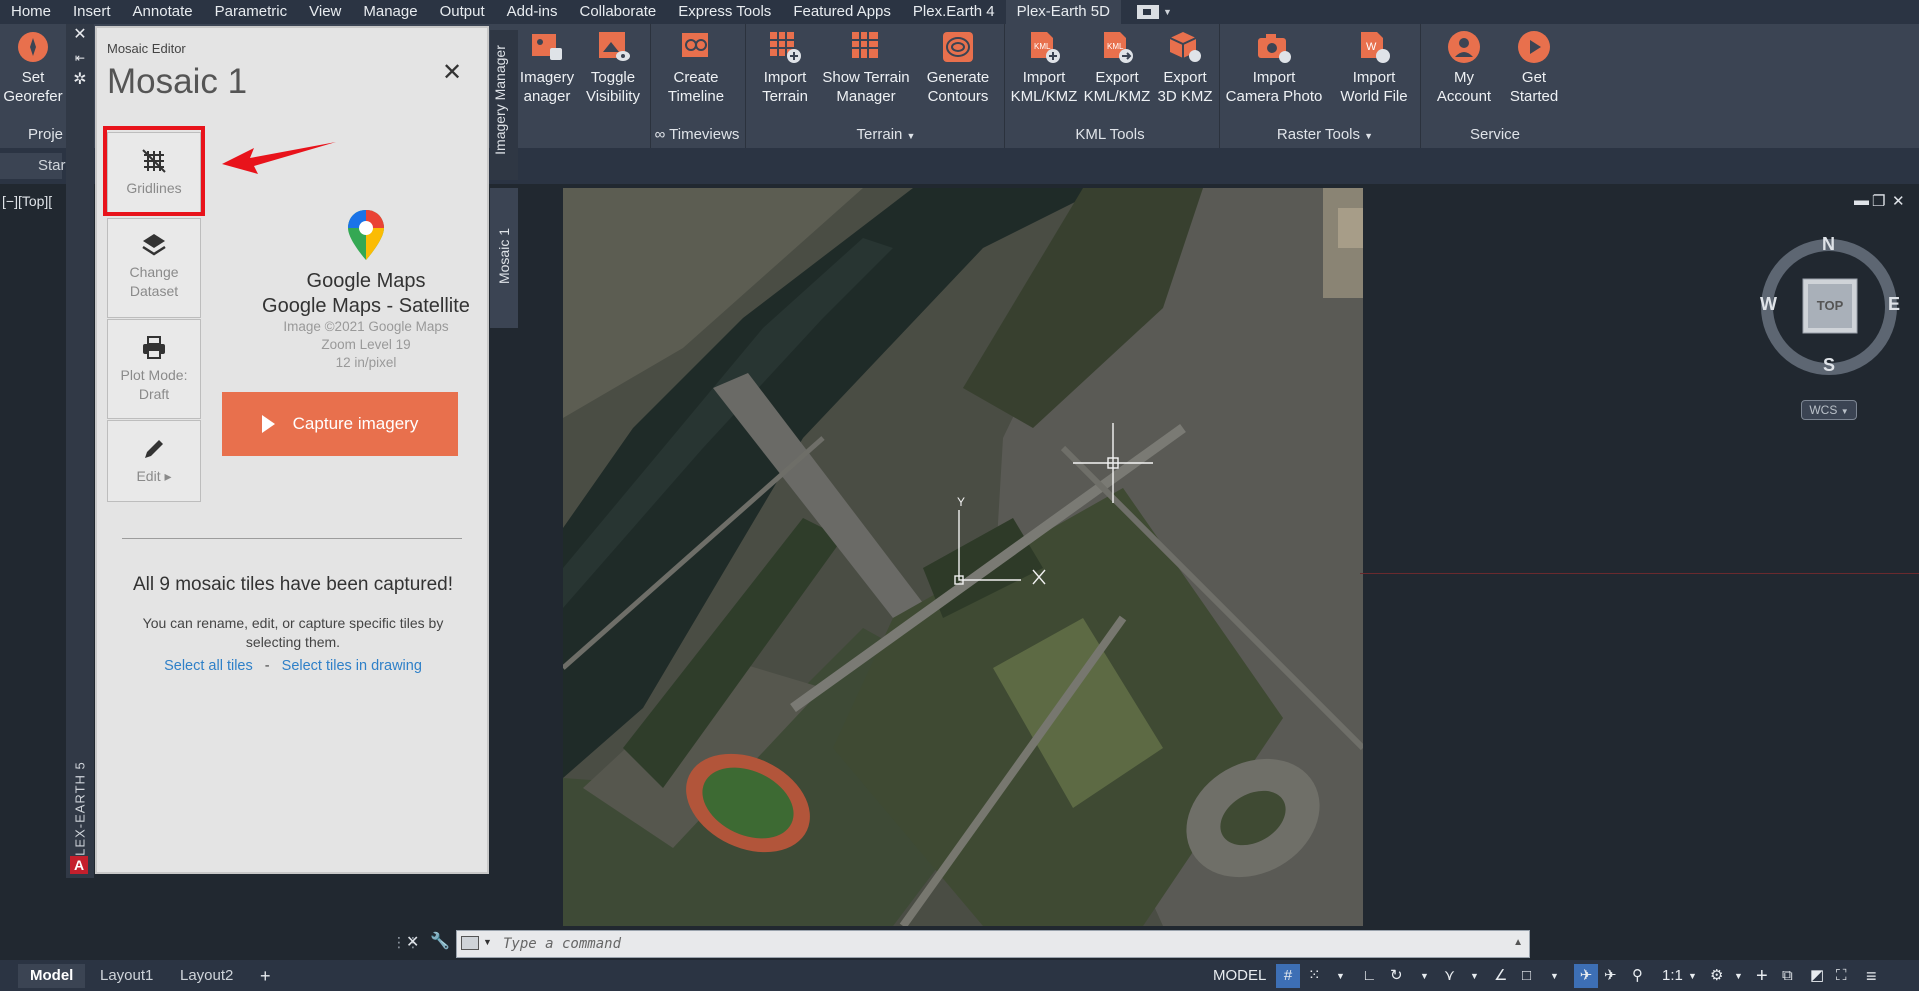  What do you see at coordinates (33, 68) in the screenshot?
I see `set-georeference-button: Set Georefer` at bounding box center [33, 68].